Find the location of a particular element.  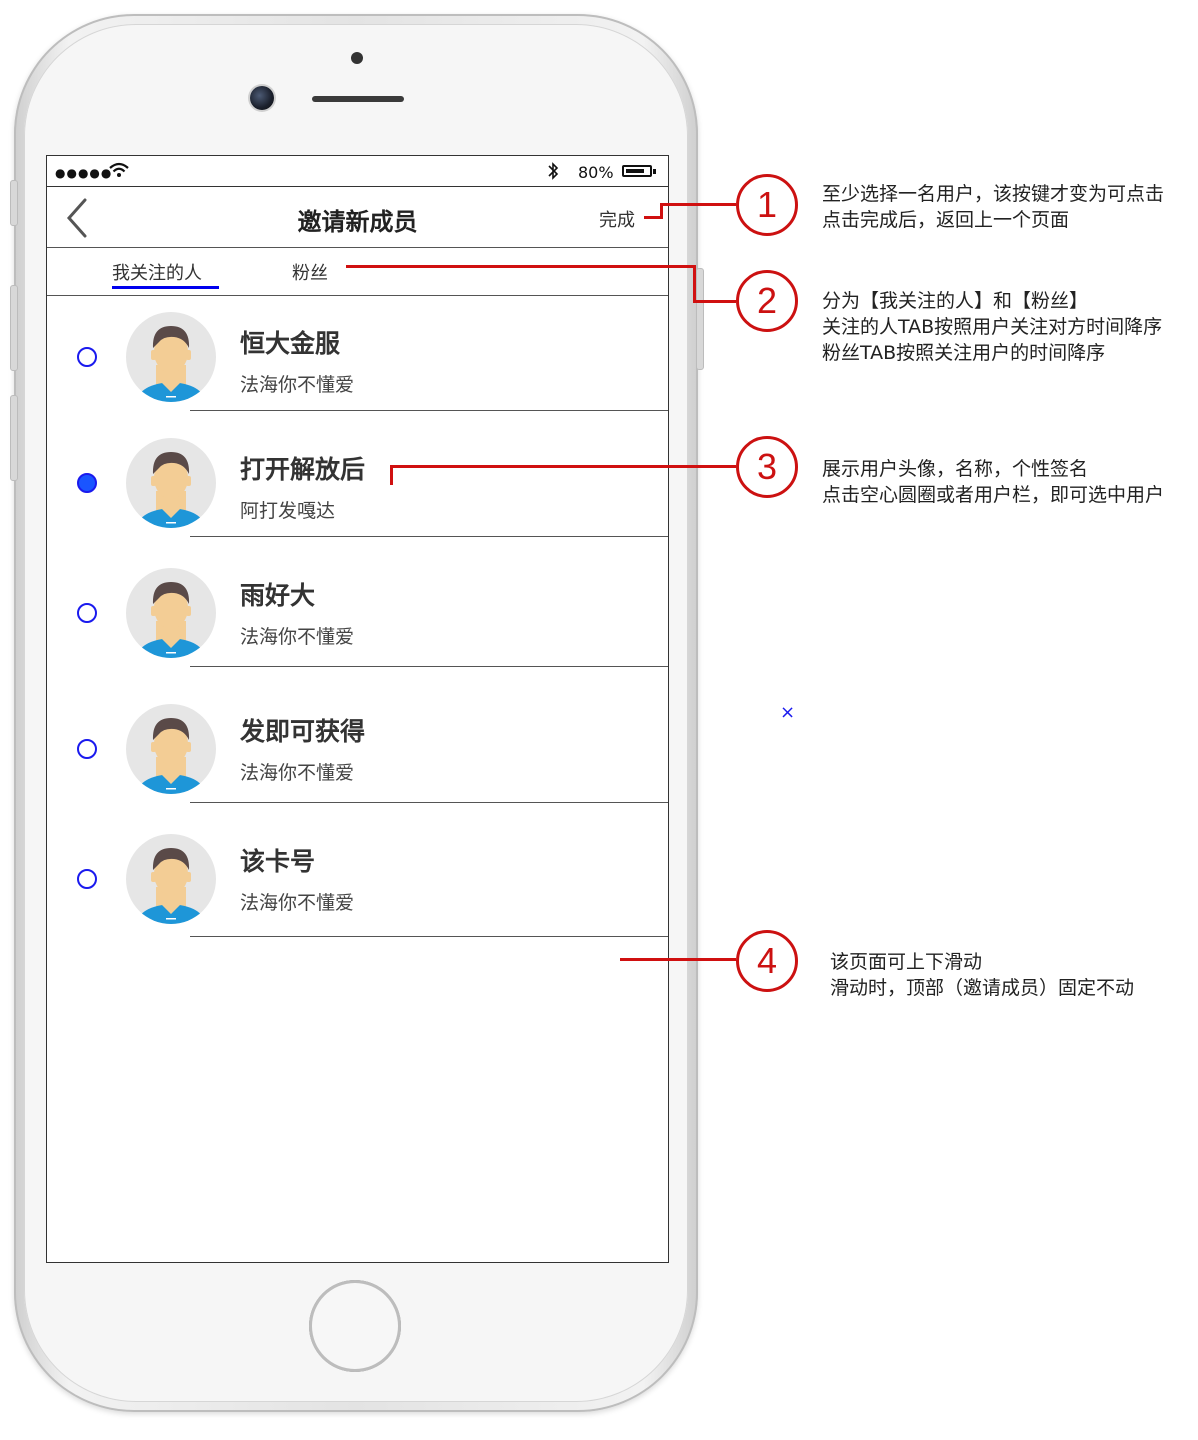

annotation-1-connector is located at coordinates (698, 204).